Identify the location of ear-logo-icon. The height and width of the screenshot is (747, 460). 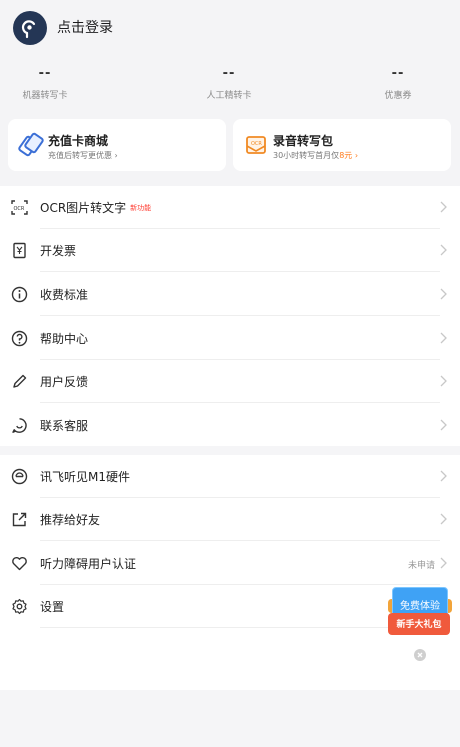
(28, 29).